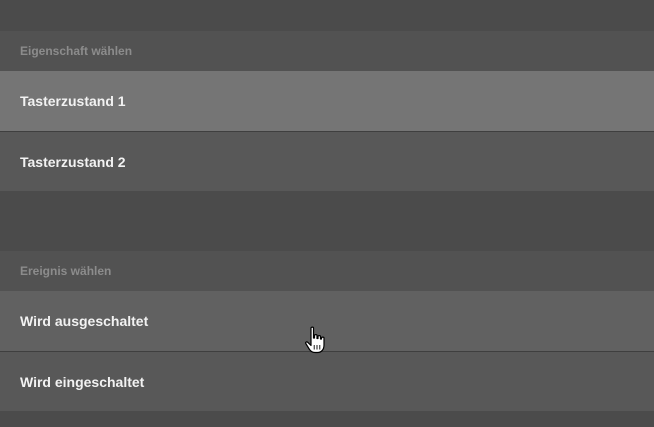 The image size is (654, 427). What do you see at coordinates (327, 381) in the screenshot?
I see `event-option-wird-eingeschaltet: Wird eingeschaltet` at bounding box center [327, 381].